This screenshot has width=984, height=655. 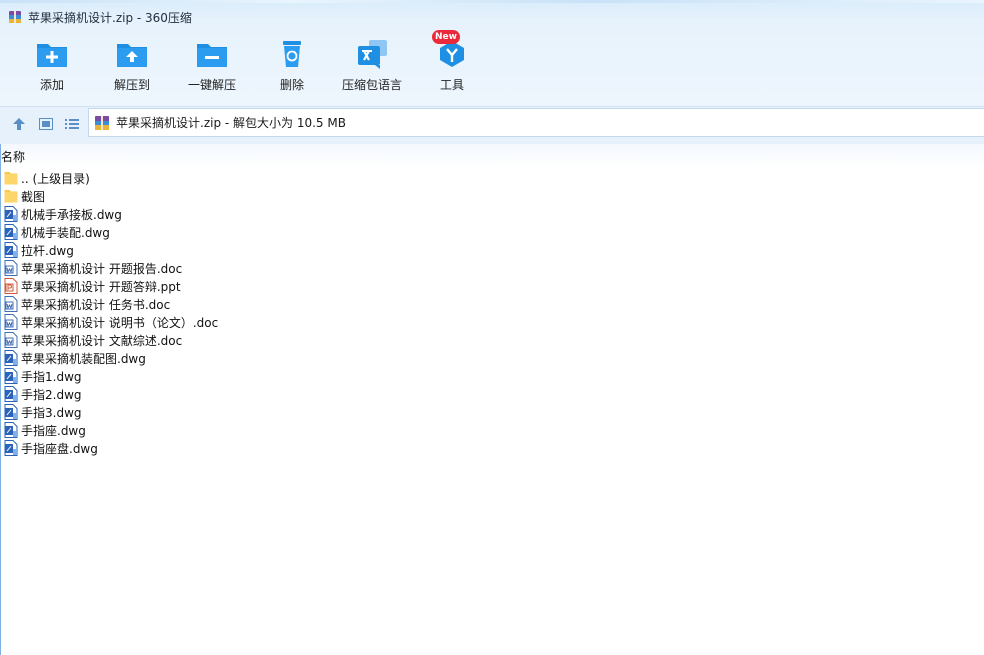 I want to click on folder-add-icon, so click(x=52, y=54).